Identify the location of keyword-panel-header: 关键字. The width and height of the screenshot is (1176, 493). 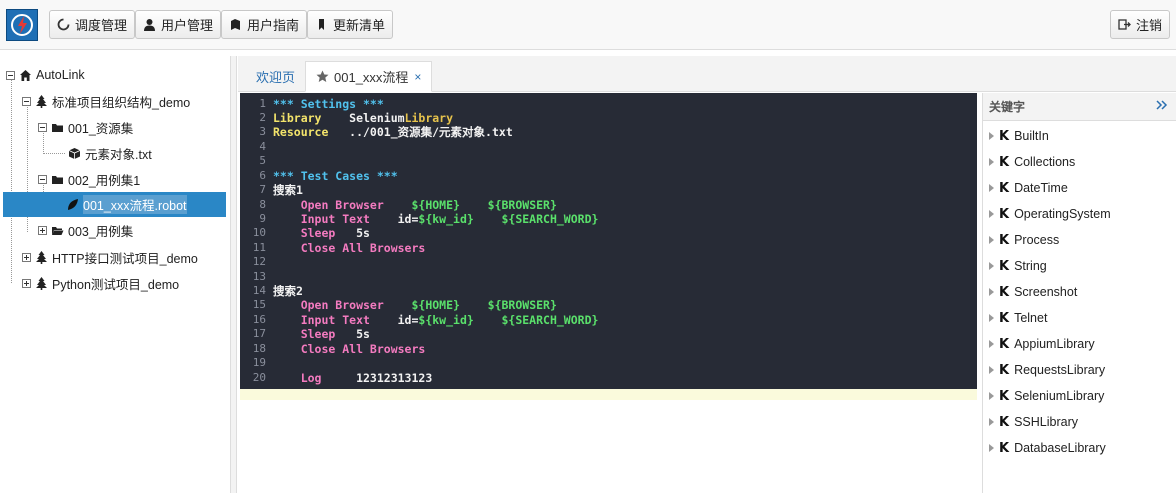
(1079, 107).